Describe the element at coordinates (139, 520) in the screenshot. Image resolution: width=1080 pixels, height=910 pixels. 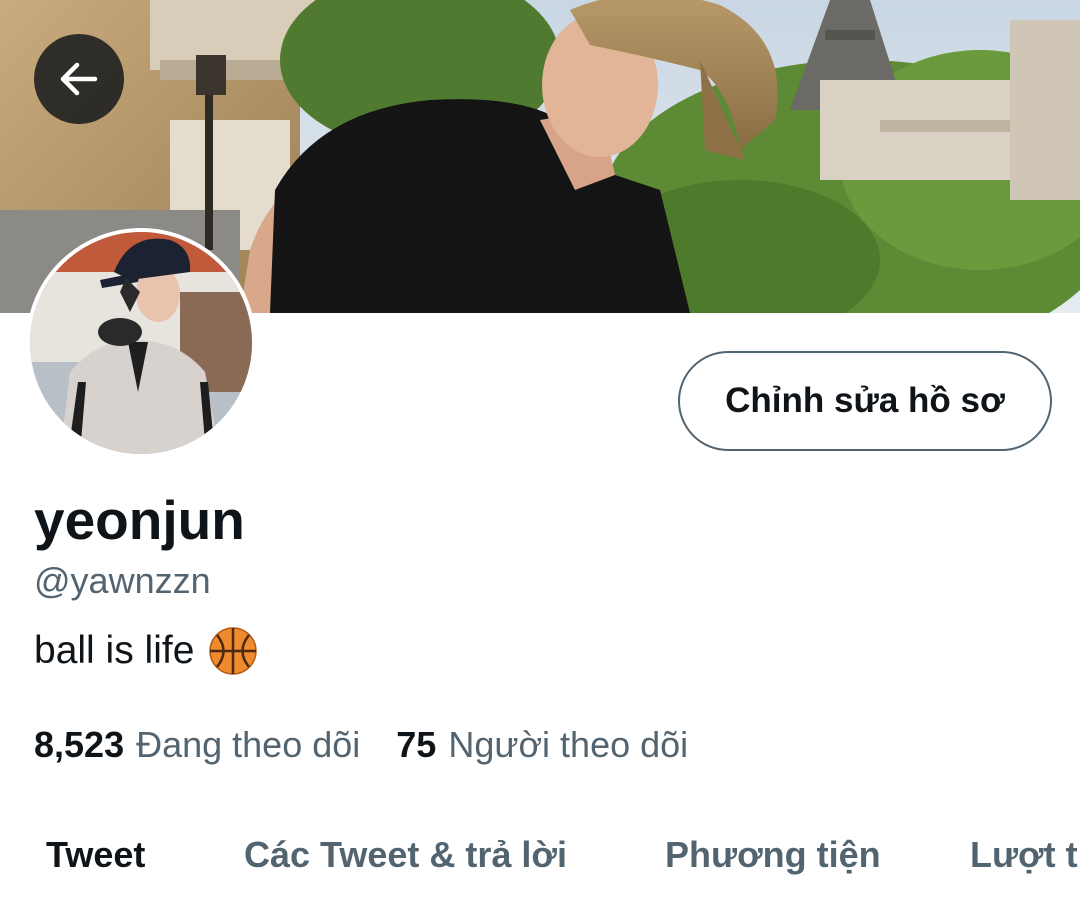
I see `display-name: yeonjun` at that location.